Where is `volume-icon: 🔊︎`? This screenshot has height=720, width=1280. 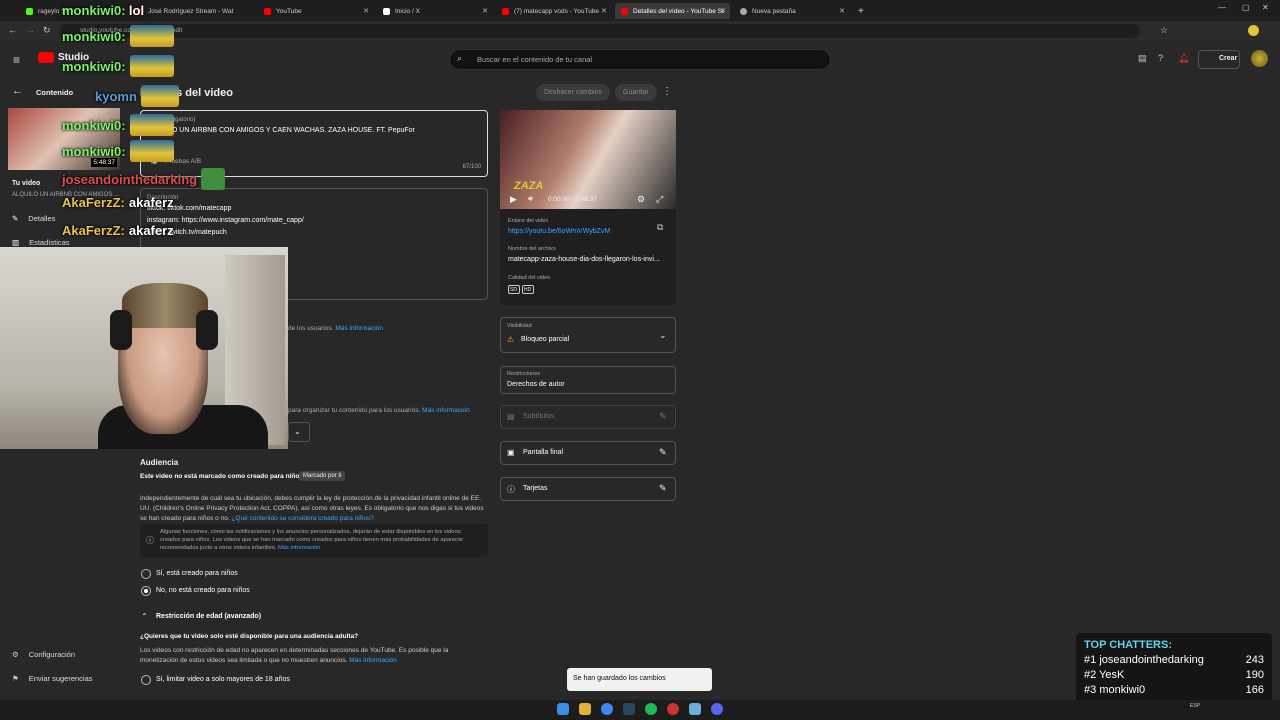
volume-icon: 🔊︎ is located at coordinates (530, 199).